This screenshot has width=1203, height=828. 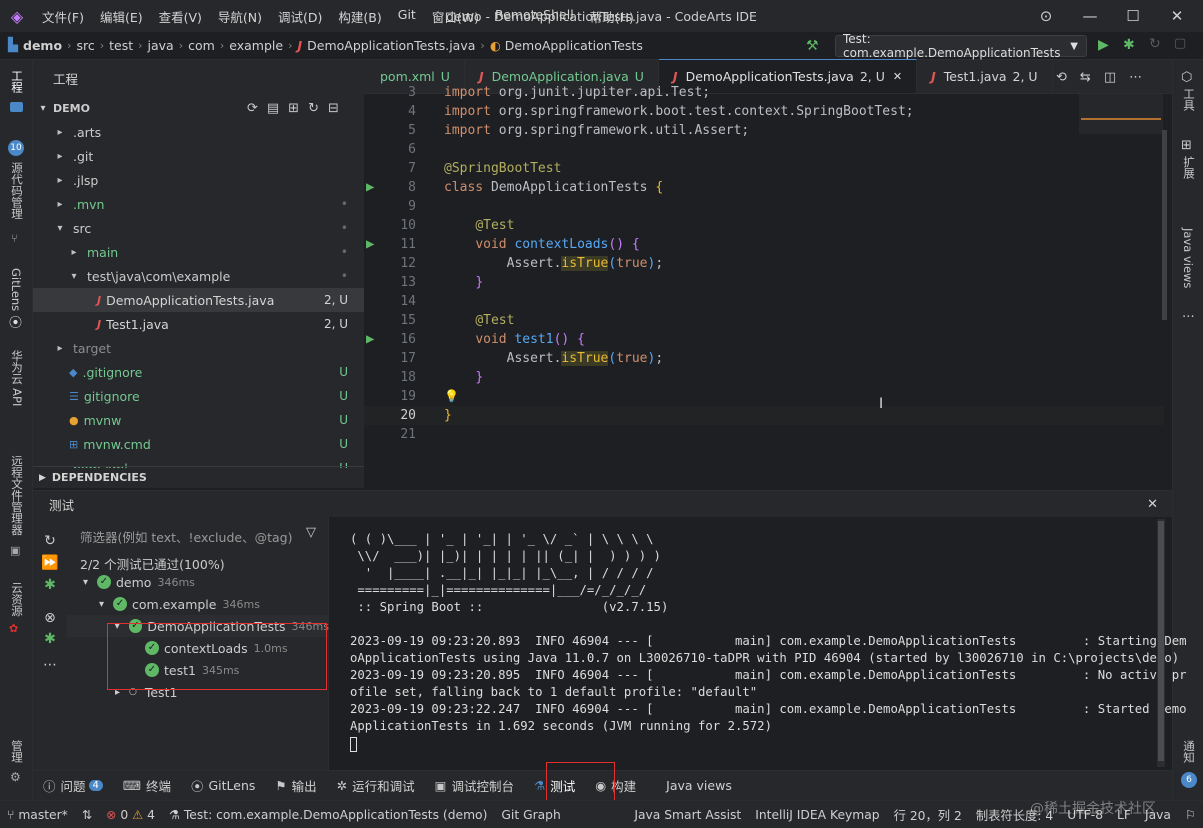 What do you see at coordinates (451, 396) in the screenshot?
I see `lightbulb-icon: 💡` at bounding box center [451, 396].